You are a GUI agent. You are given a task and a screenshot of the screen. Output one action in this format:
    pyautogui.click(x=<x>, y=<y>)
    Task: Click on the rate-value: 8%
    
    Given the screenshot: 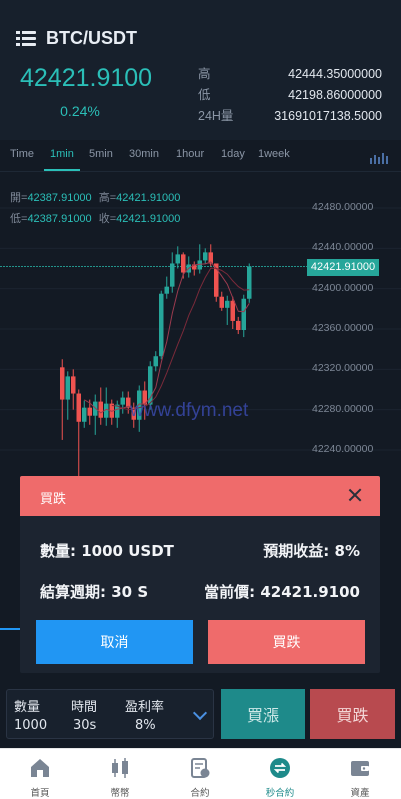 What is the action you would take?
    pyautogui.click(x=145, y=725)
    